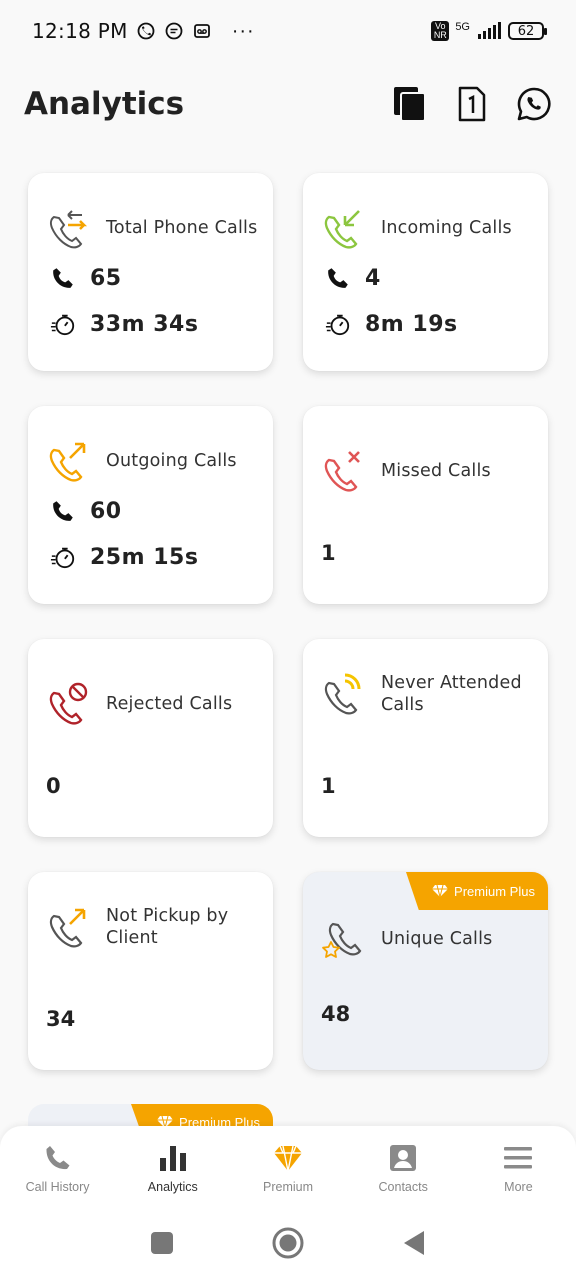  I want to click on call-count: 65, so click(106, 278).